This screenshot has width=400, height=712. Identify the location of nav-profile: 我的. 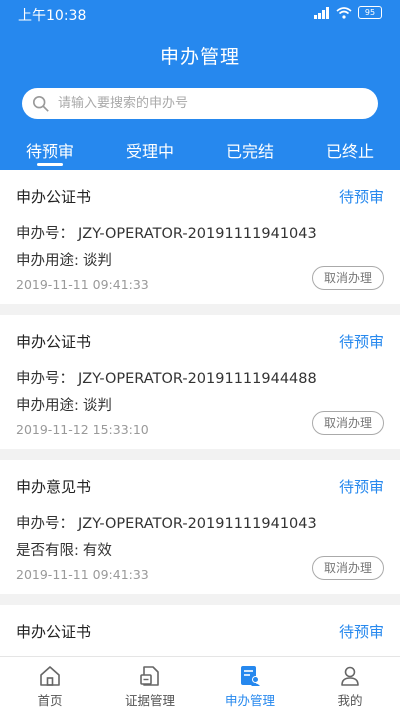
(350, 684).